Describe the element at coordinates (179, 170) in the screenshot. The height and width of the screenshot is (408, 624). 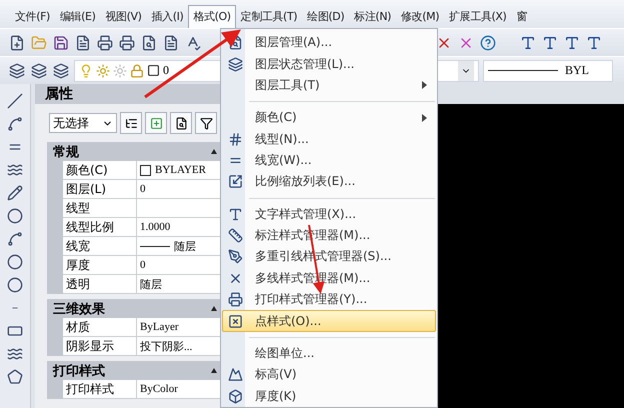
I see `property-value: BYLAYER` at that location.